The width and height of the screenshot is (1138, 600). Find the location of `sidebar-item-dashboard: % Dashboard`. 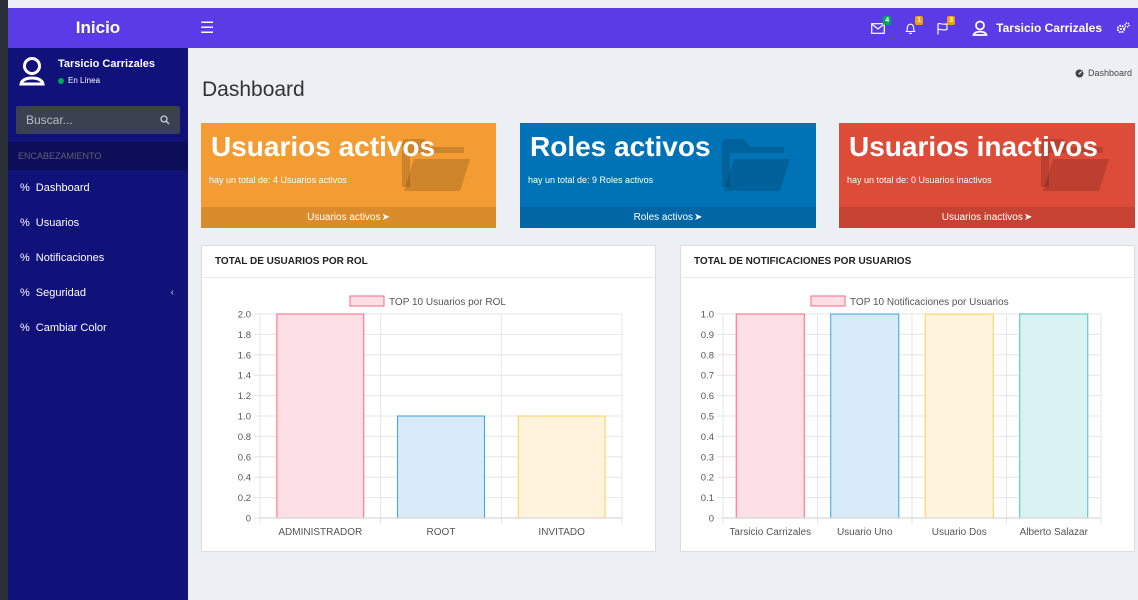

sidebar-item-dashboard: % Dashboard is located at coordinates (98, 187).